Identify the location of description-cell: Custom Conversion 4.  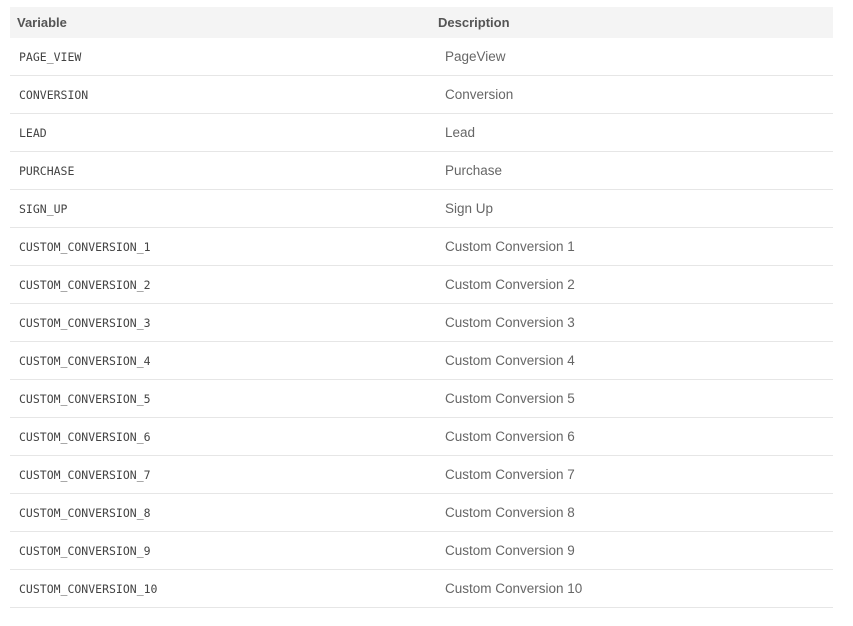
(510, 360).